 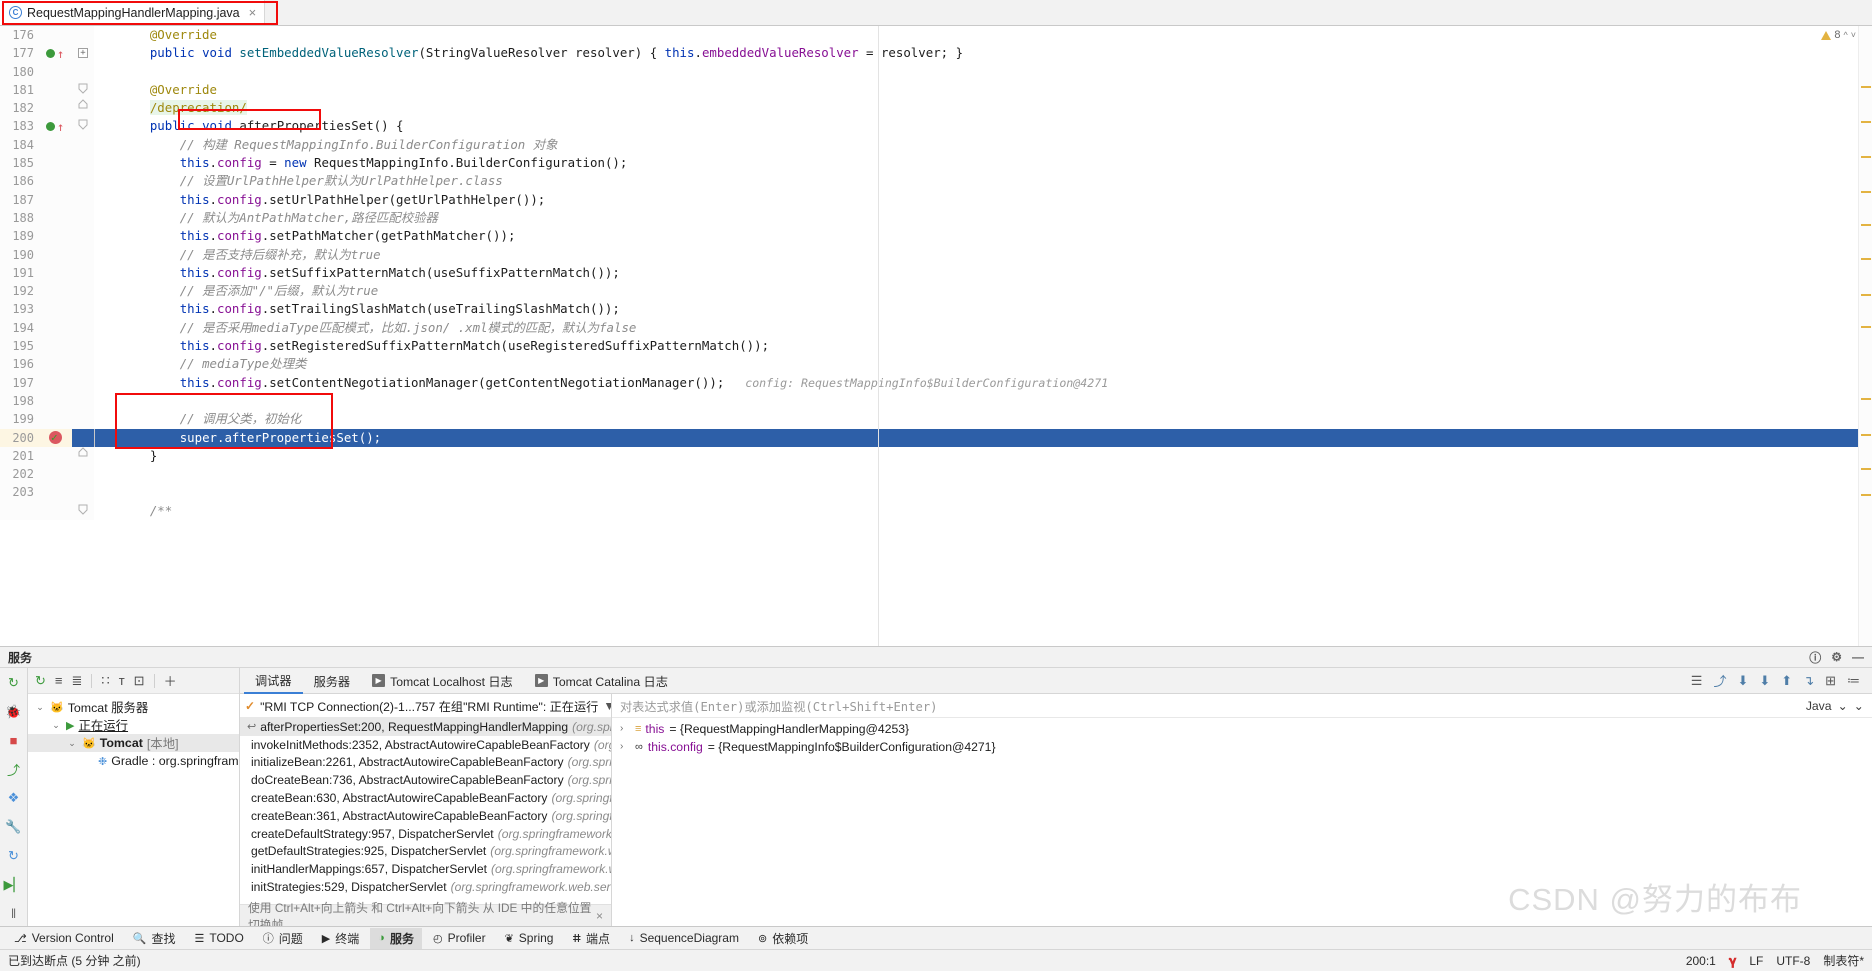 What do you see at coordinates (1808, 681) in the screenshot?
I see `run-to-cursor-icon: ↴` at bounding box center [1808, 681].